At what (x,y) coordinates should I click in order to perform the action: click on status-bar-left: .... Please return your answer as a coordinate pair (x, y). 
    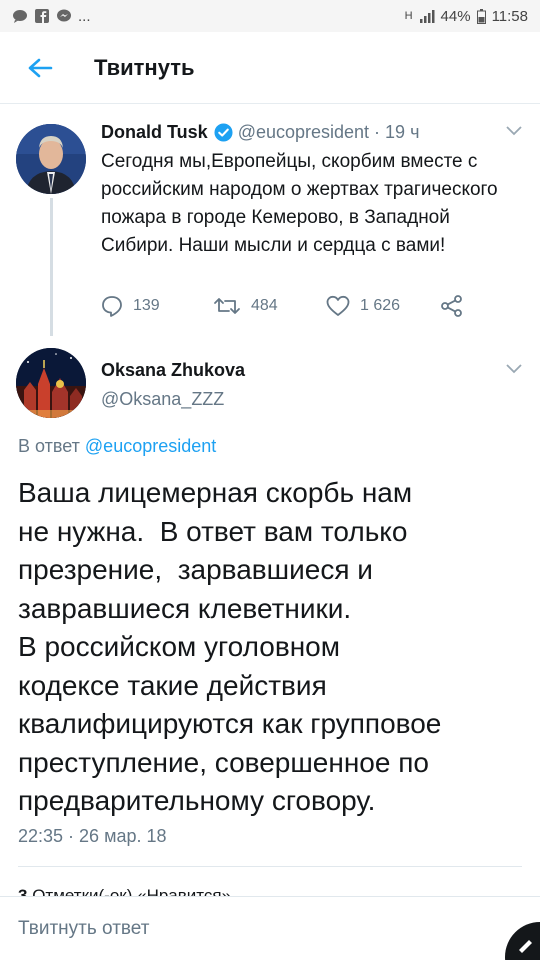
    Looking at the image, I should click on (51, 16).